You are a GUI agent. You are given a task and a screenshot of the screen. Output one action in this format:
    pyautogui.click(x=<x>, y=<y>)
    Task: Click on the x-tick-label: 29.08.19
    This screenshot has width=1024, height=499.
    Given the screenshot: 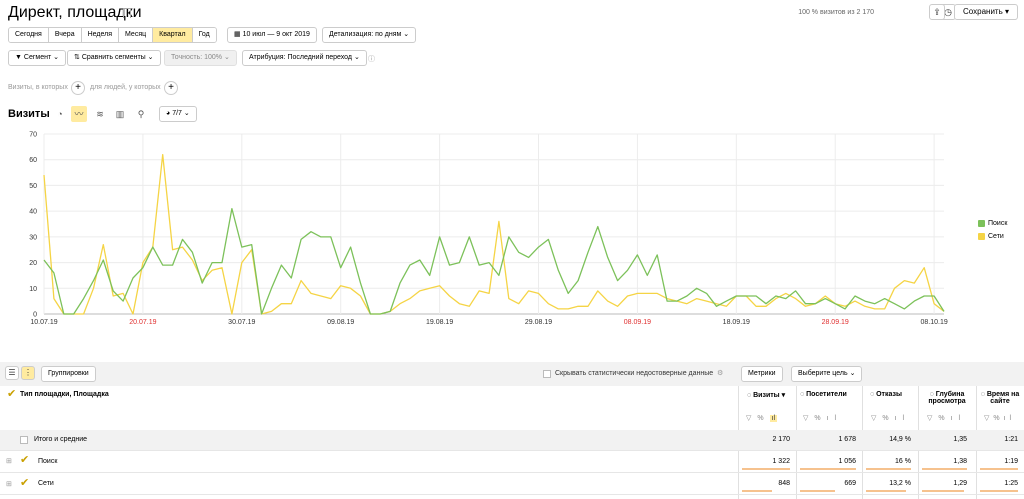 What is the action you would take?
    pyautogui.click(x=538, y=322)
    